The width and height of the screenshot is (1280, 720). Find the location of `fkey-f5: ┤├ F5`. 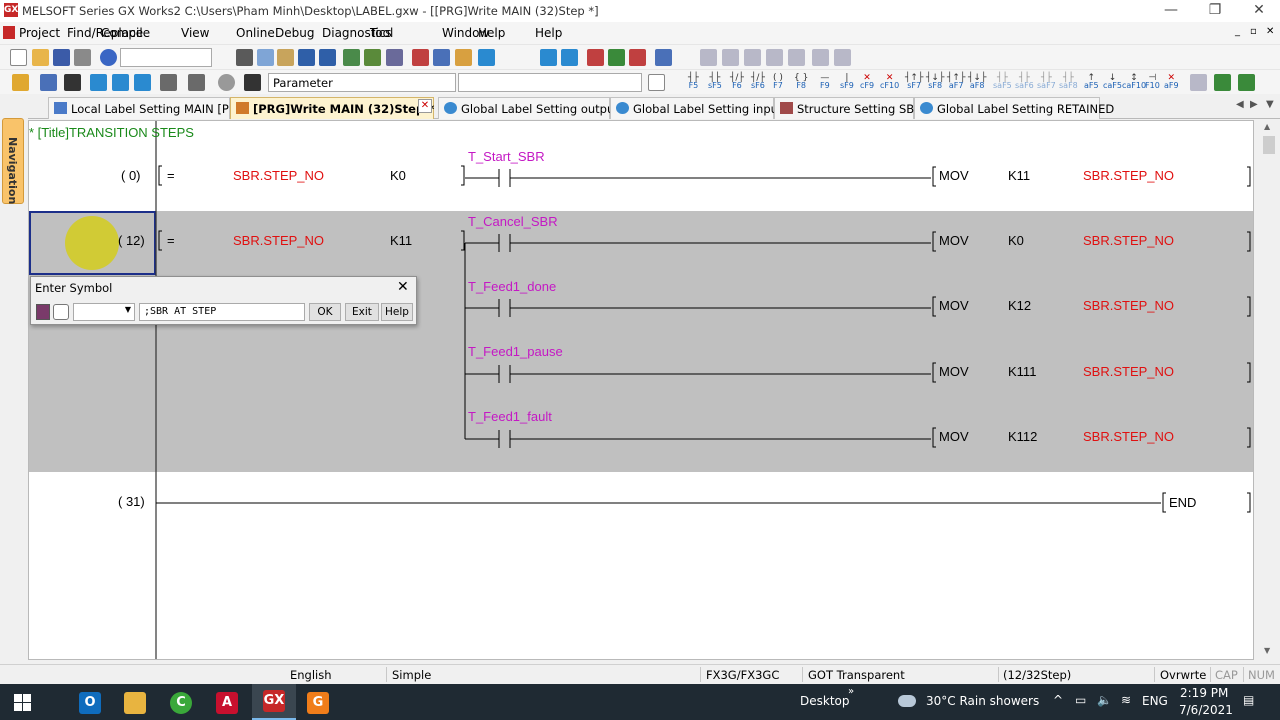

fkey-f5: ┤├ F5 is located at coordinates (693, 82).